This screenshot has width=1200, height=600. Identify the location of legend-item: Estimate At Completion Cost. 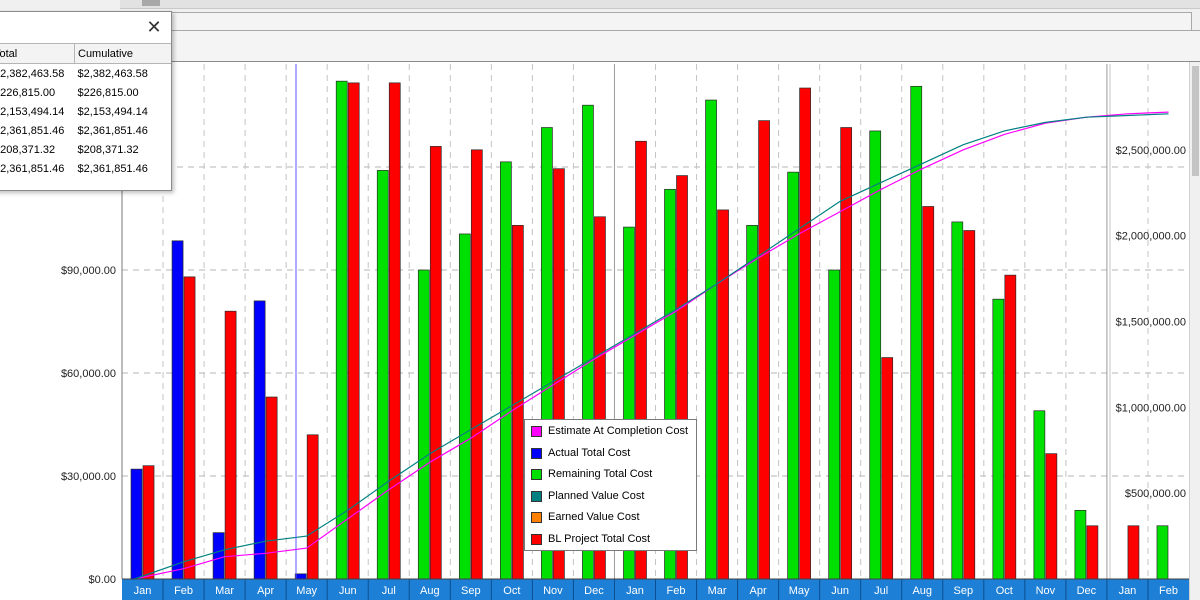
(609, 431).